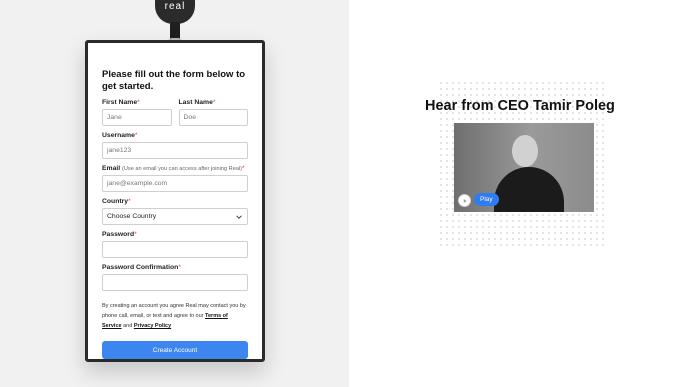  I want to click on play-icon, so click(464, 200).